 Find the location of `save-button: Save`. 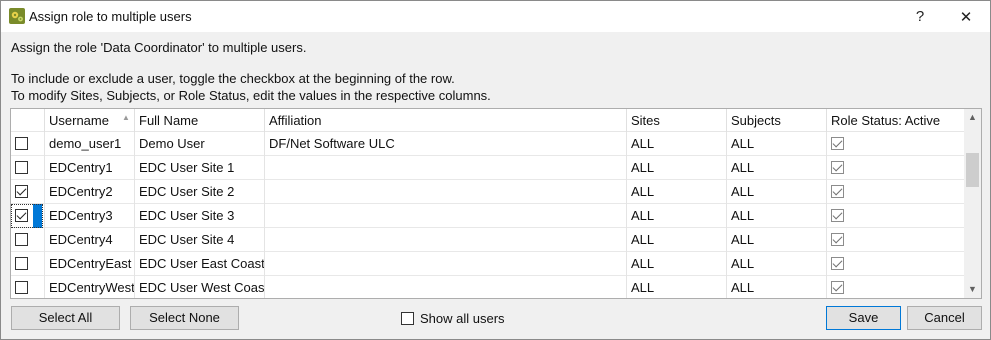

save-button: Save is located at coordinates (863, 318).